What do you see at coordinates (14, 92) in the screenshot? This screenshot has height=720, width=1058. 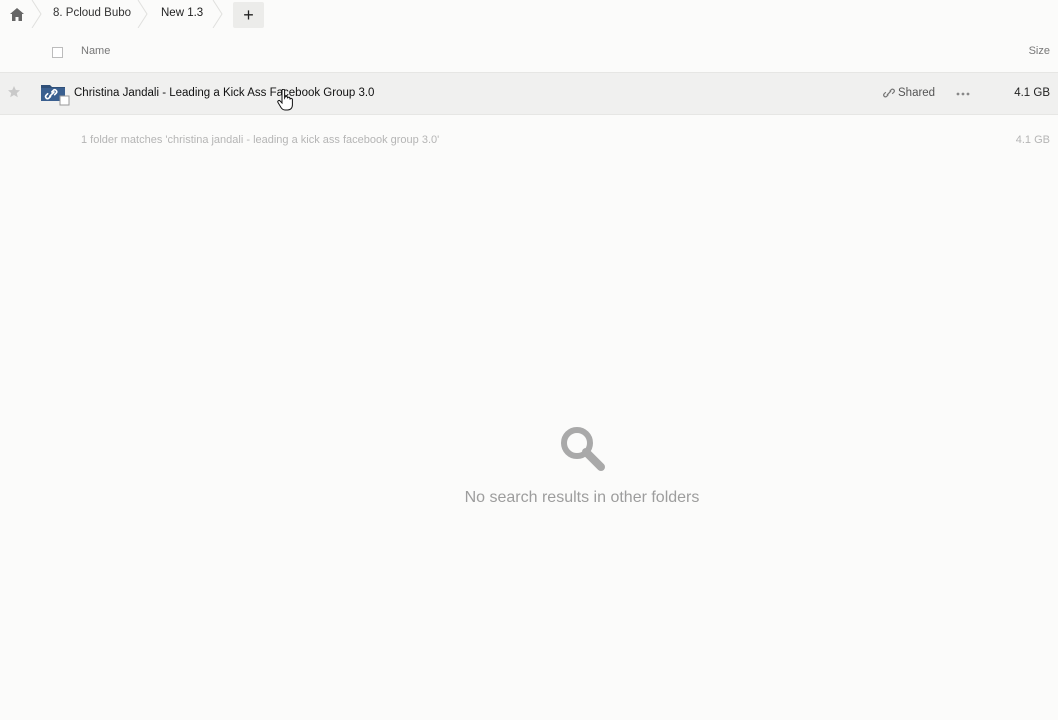 I see `star-icon` at bounding box center [14, 92].